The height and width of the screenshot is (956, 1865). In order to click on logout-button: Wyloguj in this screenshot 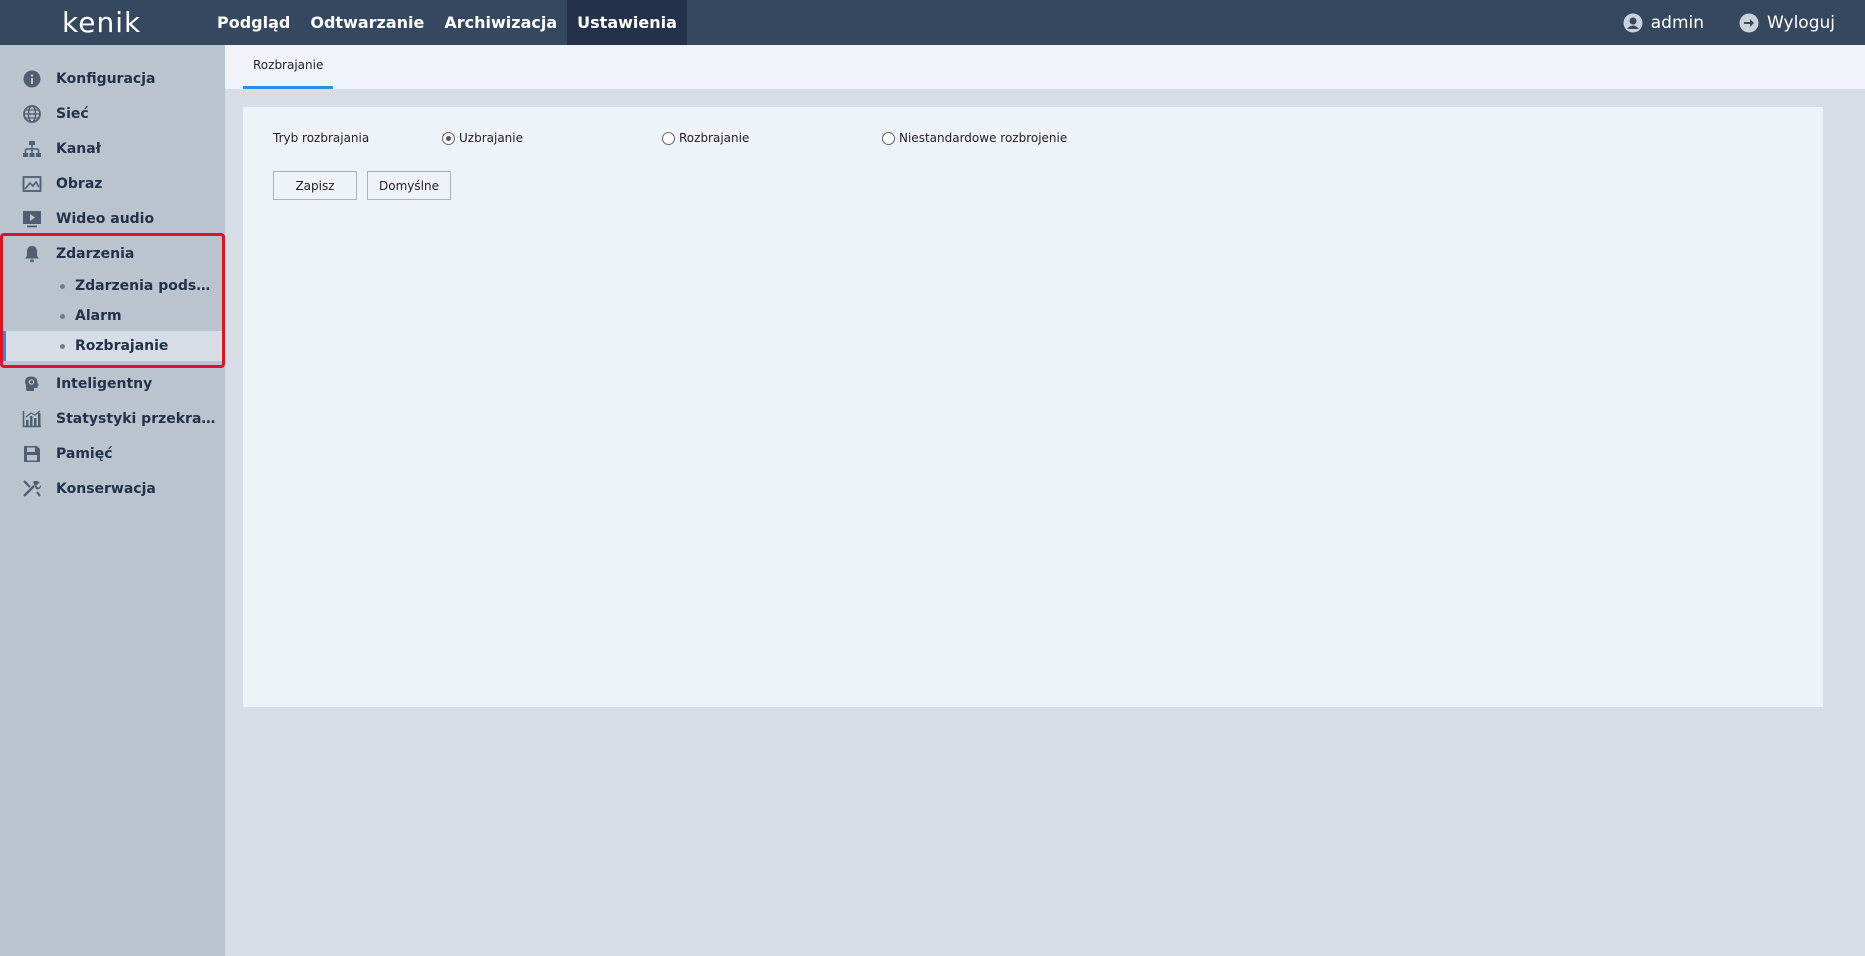, I will do `click(1787, 23)`.